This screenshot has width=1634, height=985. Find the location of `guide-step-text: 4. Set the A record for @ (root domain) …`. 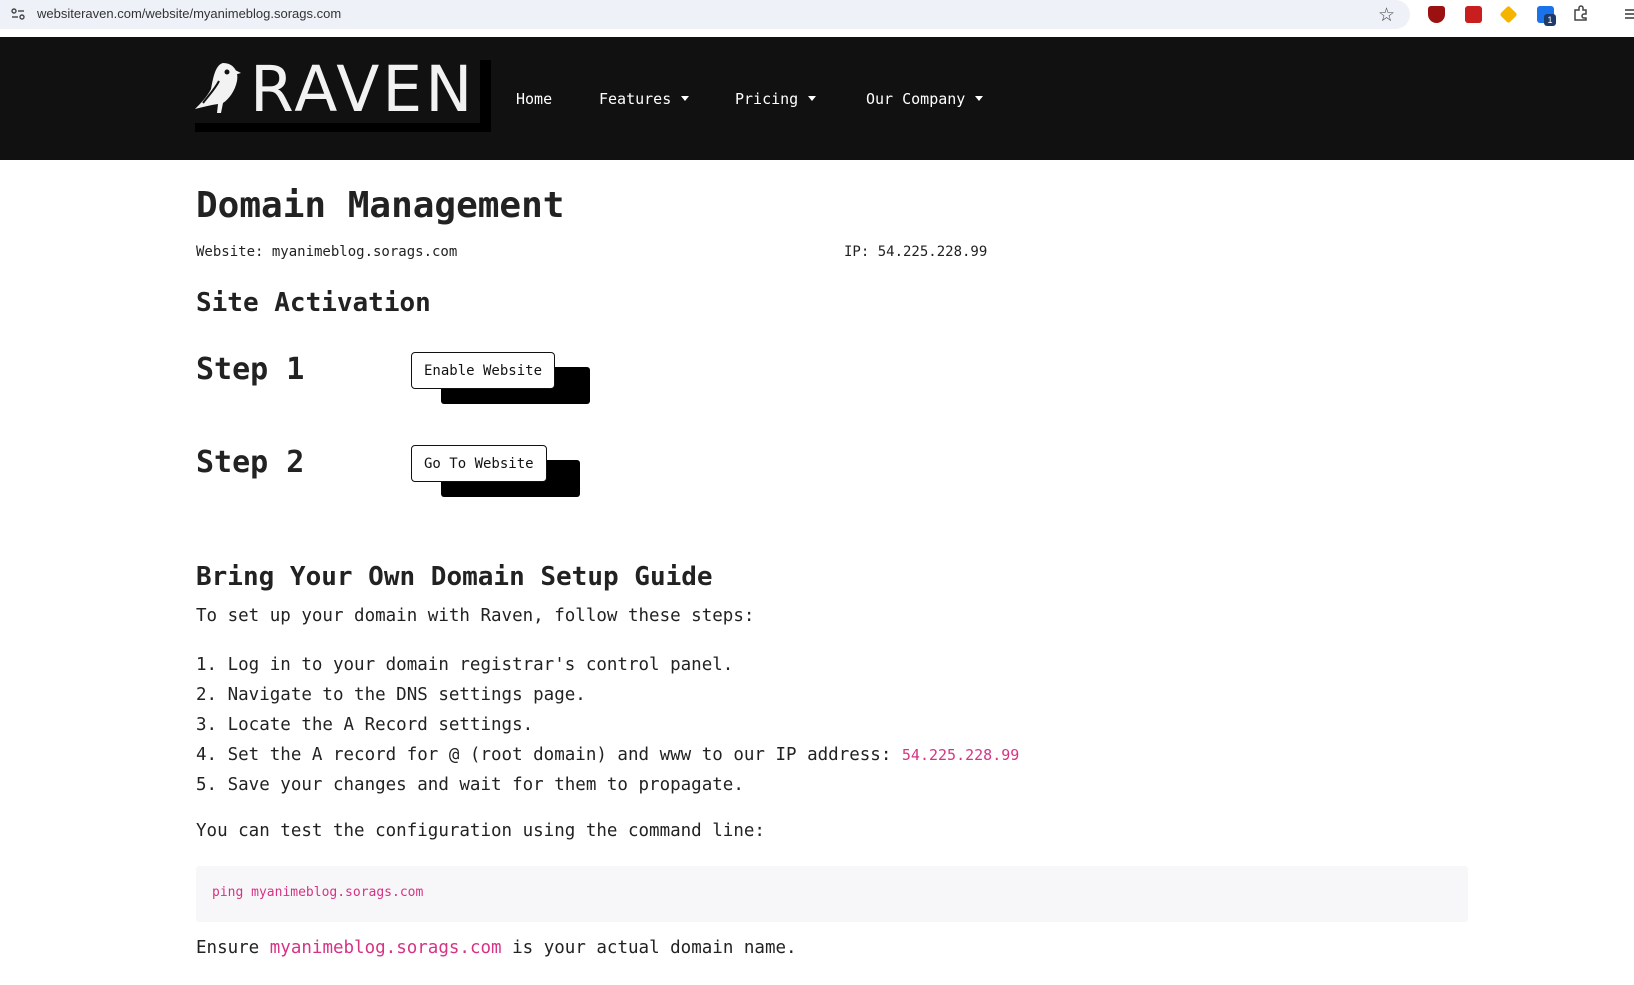

guide-step-text: 4. Set the A record for @ (root domain) … is located at coordinates (549, 755).